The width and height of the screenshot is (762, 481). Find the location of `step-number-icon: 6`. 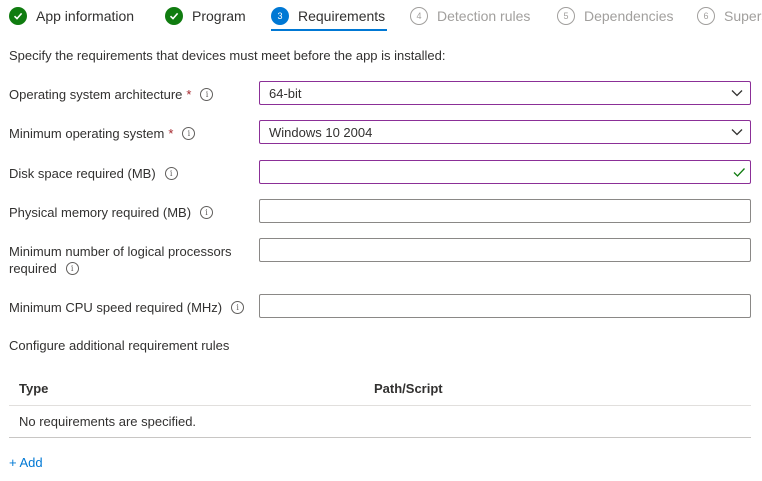

step-number-icon: 6 is located at coordinates (706, 16).